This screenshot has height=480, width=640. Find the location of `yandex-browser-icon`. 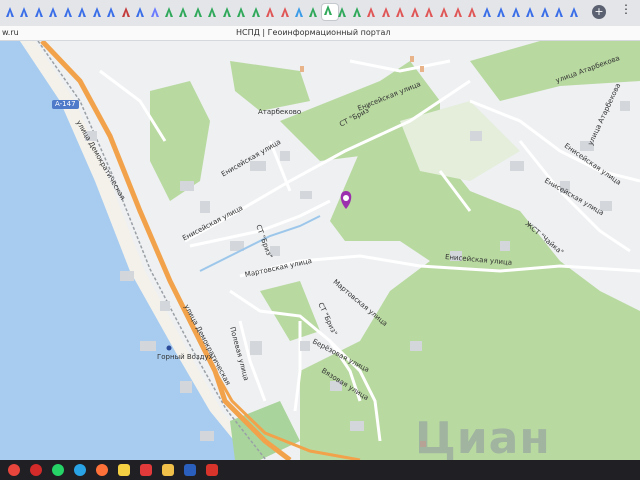

yandex-browser-icon is located at coordinates (146, 470).